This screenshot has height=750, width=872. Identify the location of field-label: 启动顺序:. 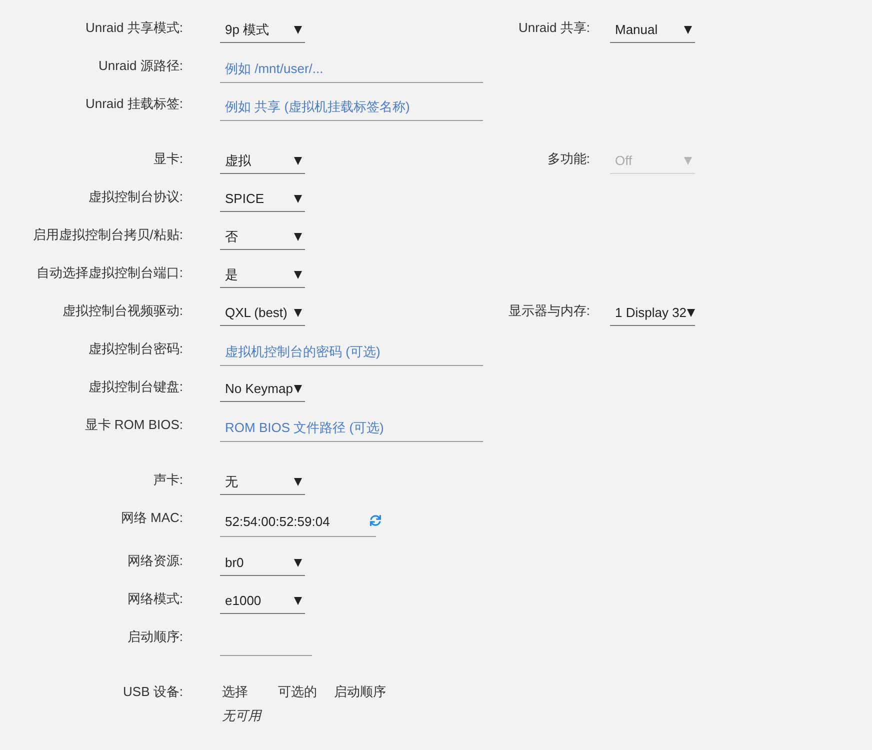
(154, 637).